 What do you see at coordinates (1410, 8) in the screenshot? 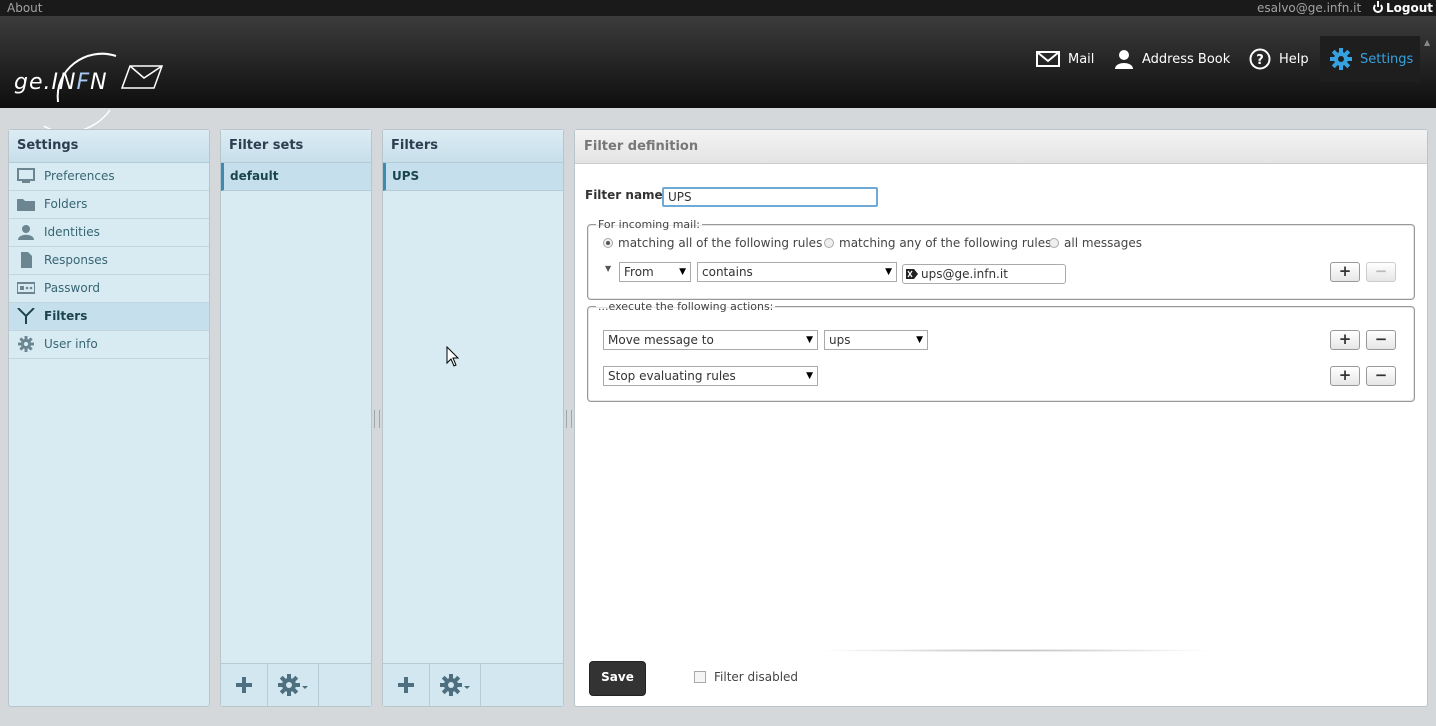
I see `logout-label: Logout` at bounding box center [1410, 8].